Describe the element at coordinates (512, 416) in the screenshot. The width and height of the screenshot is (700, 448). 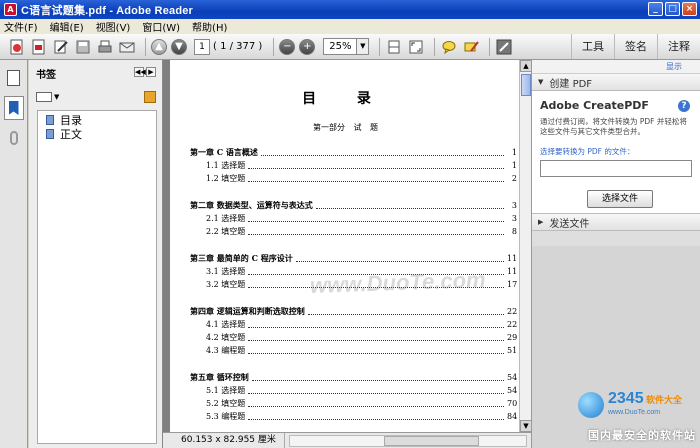
I see `toc-page-number: 84` at that location.